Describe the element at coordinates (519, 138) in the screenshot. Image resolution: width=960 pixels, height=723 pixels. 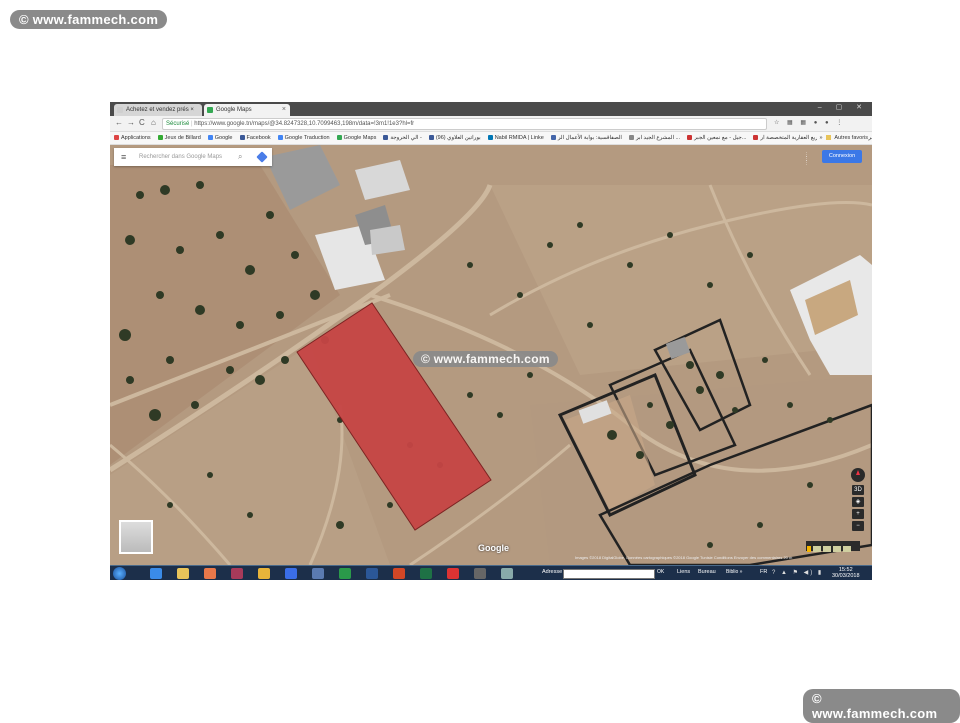
I see `bookmark-label: Nabil RMIDA | Linke` at that location.